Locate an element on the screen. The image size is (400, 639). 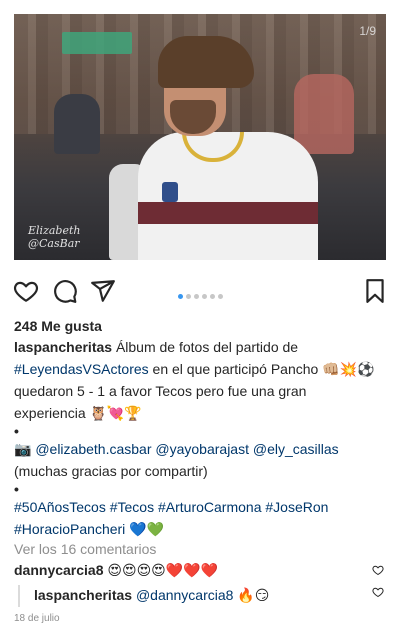
carousel-indicator is located at coordinates (202, 294).